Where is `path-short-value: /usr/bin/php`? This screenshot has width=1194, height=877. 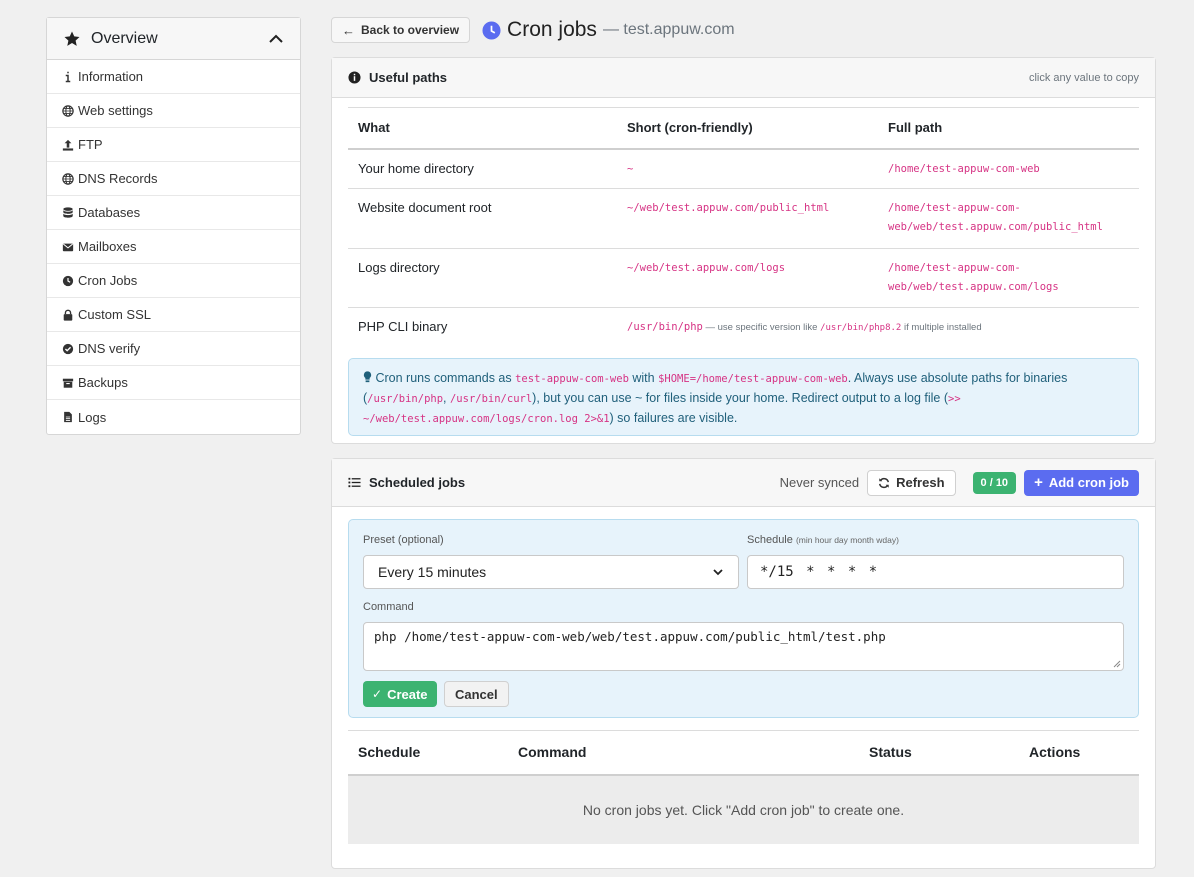 path-short-value: /usr/bin/php is located at coordinates (665, 327).